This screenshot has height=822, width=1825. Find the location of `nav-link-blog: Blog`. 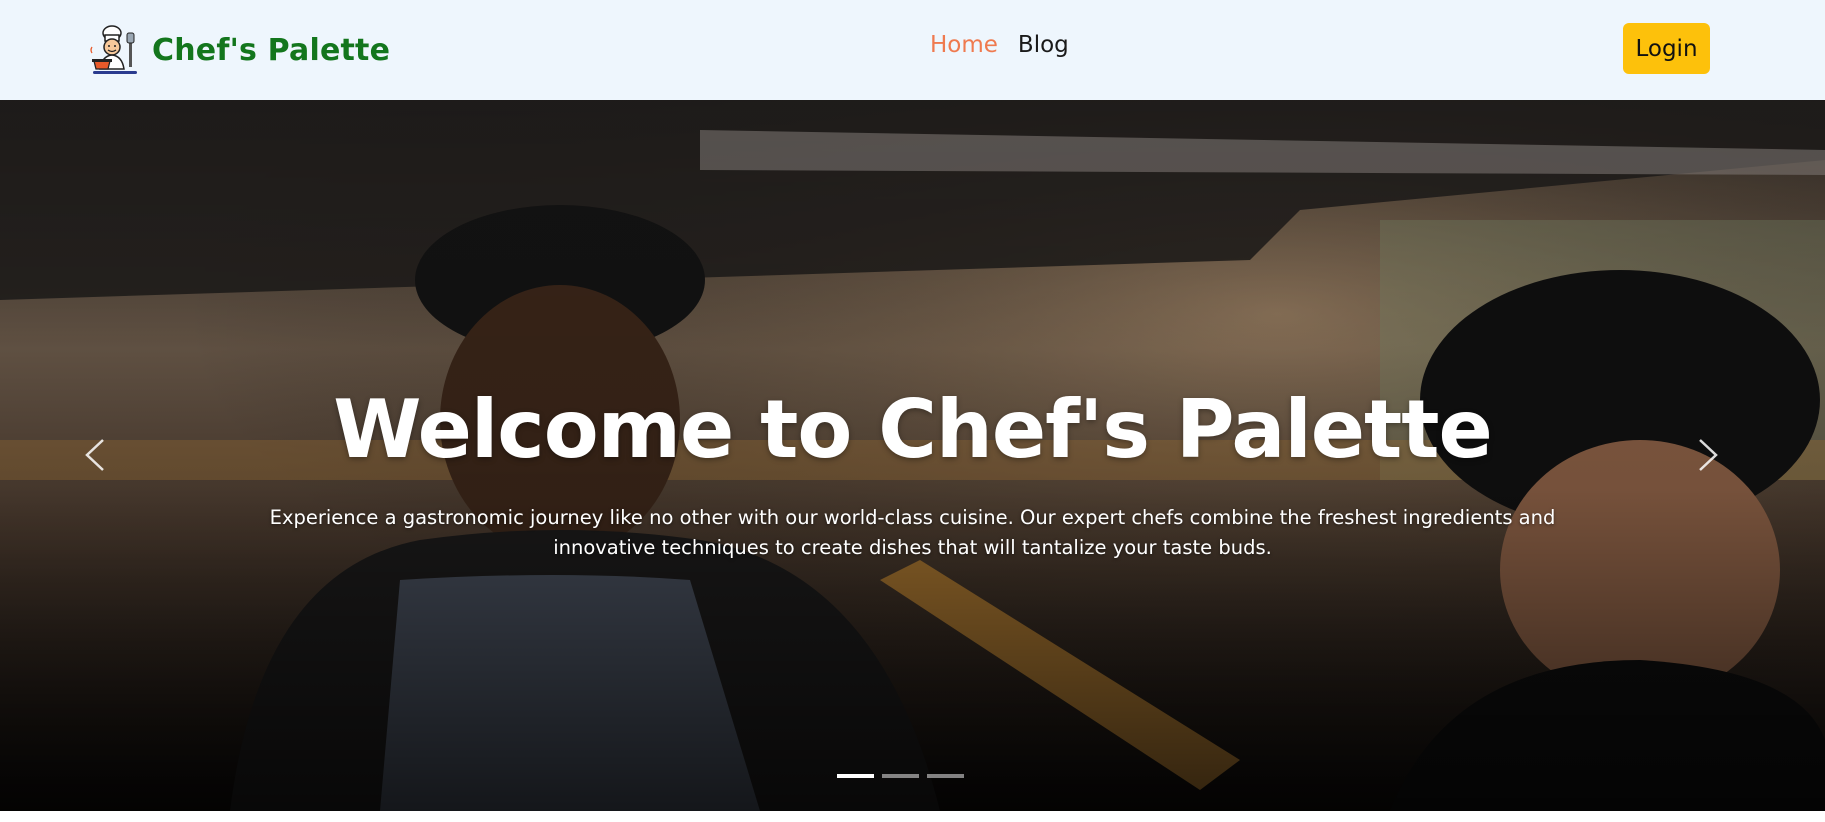

nav-link-blog: Blog is located at coordinates (1043, 45).